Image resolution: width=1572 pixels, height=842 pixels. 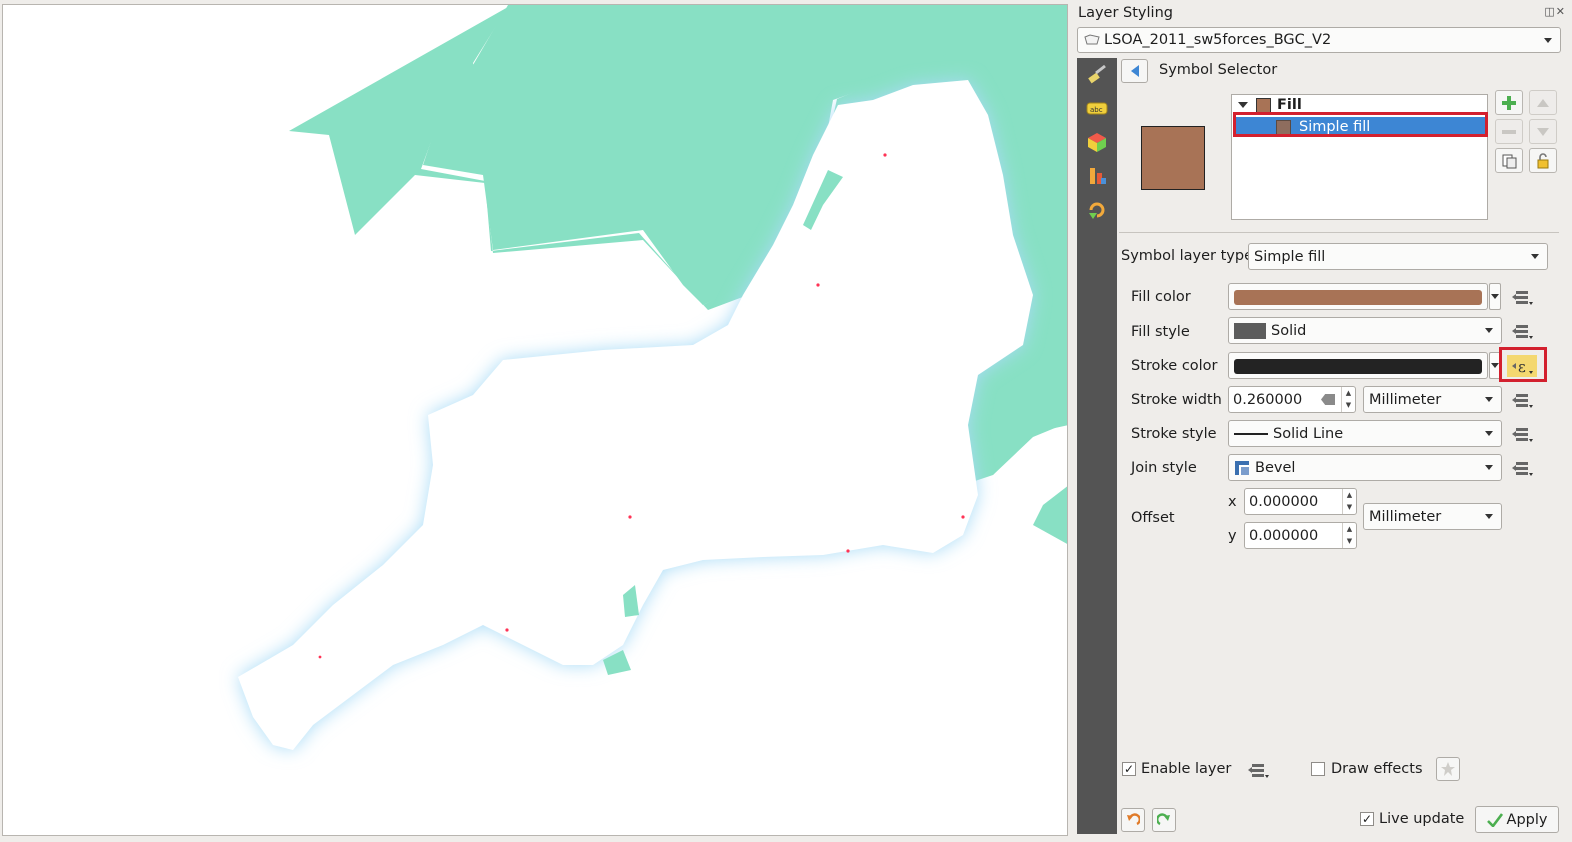 I want to click on redo-button, so click(x=1164, y=820).